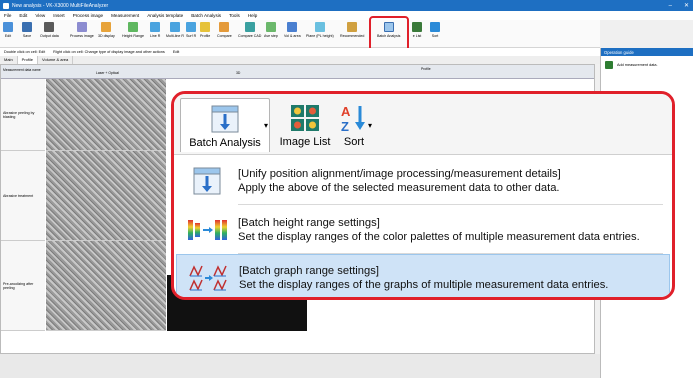 The width and height of the screenshot is (693, 378). What do you see at coordinates (238, 73) in the screenshot?
I see `col-header-3d: 3D` at bounding box center [238, 73].